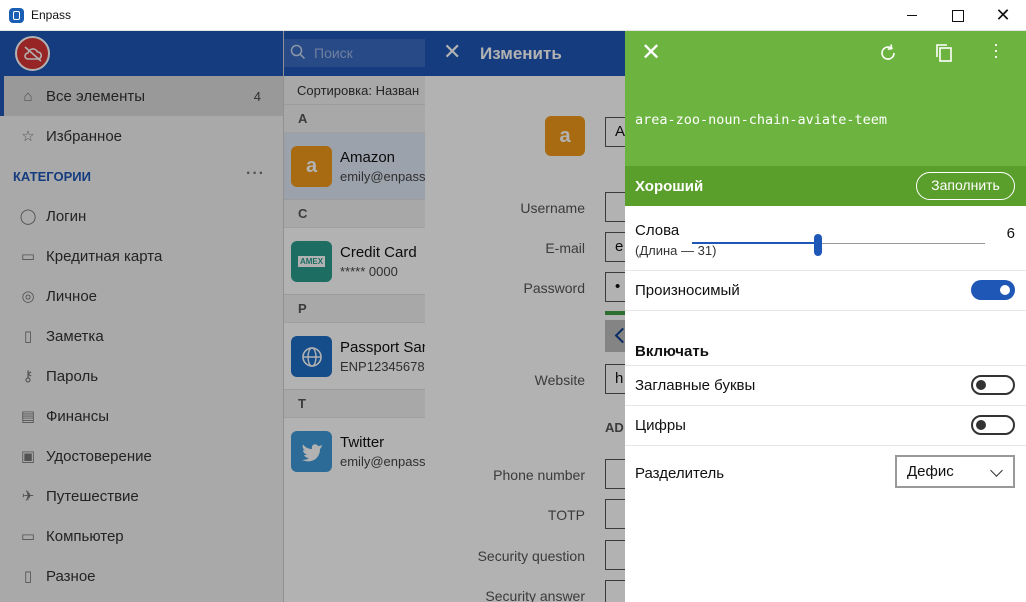 This screenshot has height=602, width=1026. What do you see at coordinates (965, 186) in the screenshot?
I see `fill-button: Заполнить` at bounding box center [965, 186].